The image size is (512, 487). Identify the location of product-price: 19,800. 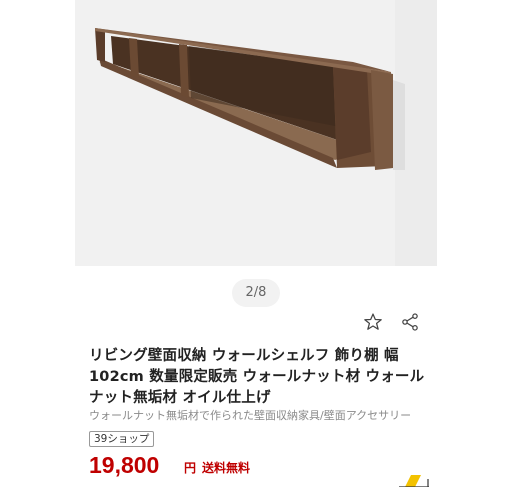
(124, 465).